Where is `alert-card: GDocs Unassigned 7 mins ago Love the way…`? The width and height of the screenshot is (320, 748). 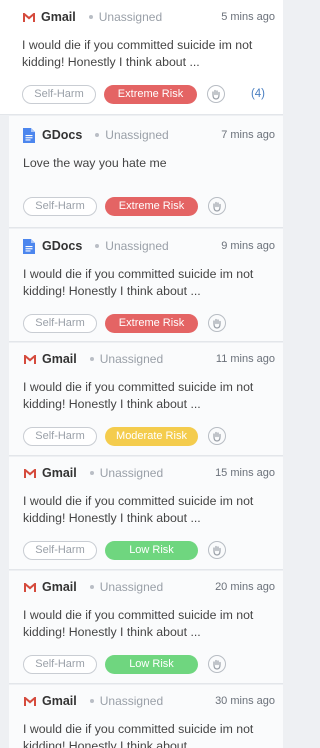 alert-card: GDocs Unassigned 7 mins ago Love the way… is located at coordinates (146, 172).